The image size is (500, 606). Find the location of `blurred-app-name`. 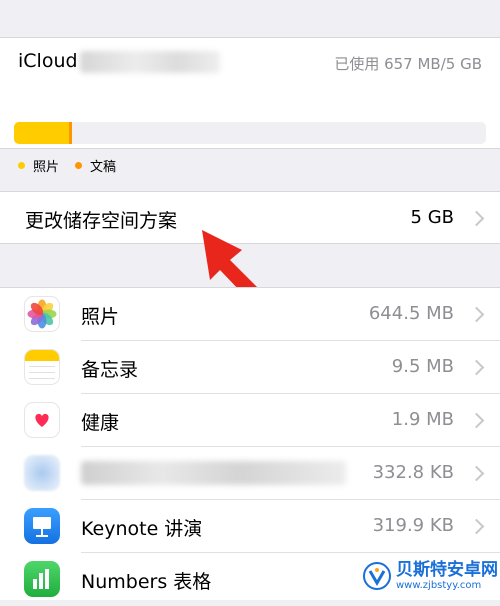

blurred-app-name is located at coordinates (213, 473).